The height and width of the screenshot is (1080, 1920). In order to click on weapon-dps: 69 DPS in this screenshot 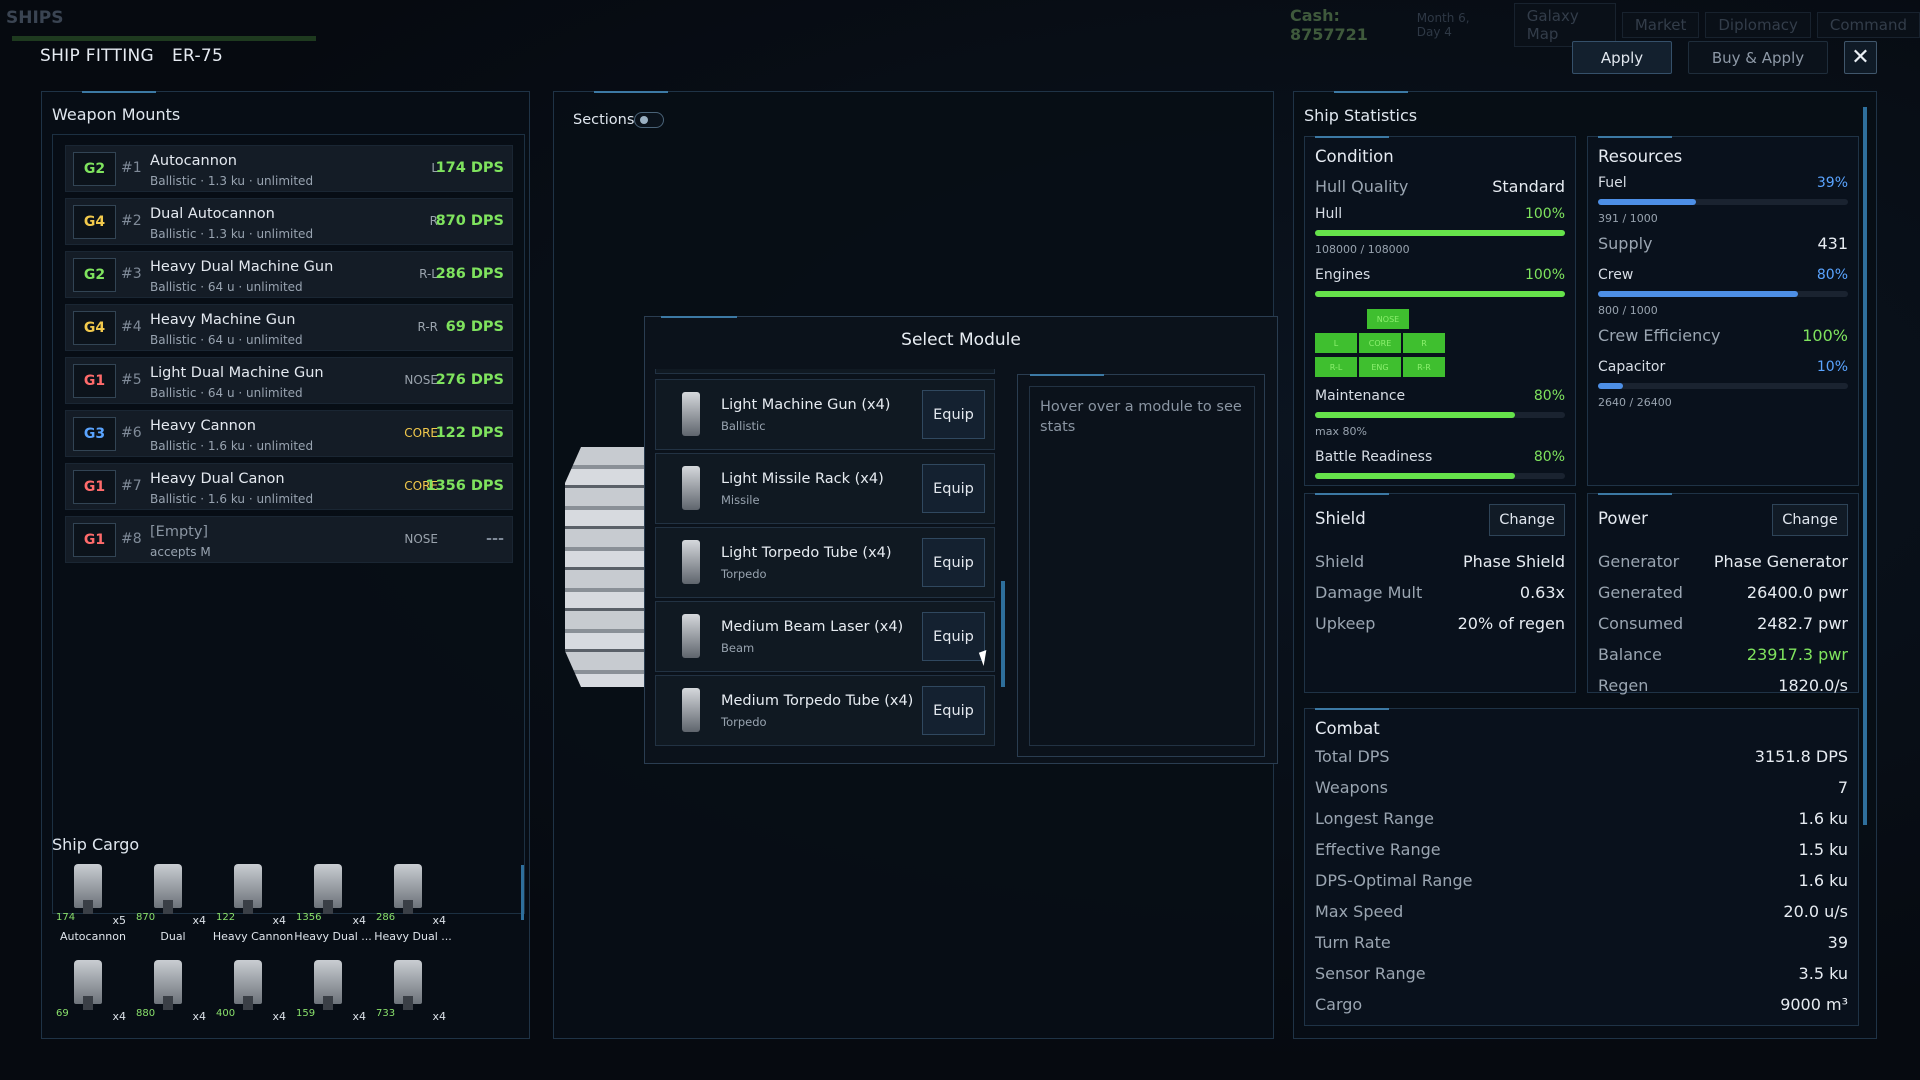, I will do `click(474, 327)`.